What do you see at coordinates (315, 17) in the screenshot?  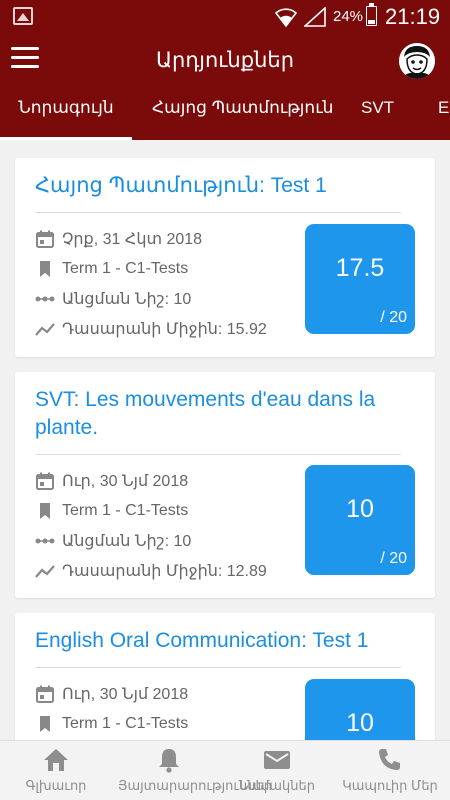 I see `signal-icon` at bounding box center [315, 17].